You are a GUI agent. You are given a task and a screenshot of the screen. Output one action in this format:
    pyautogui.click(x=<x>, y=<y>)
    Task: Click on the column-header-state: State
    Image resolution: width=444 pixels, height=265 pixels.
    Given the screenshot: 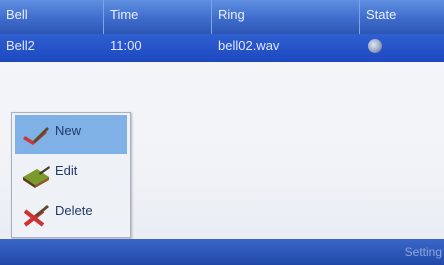 What is the action you would take?
    pyautogui.click(x=402, y=17)
    